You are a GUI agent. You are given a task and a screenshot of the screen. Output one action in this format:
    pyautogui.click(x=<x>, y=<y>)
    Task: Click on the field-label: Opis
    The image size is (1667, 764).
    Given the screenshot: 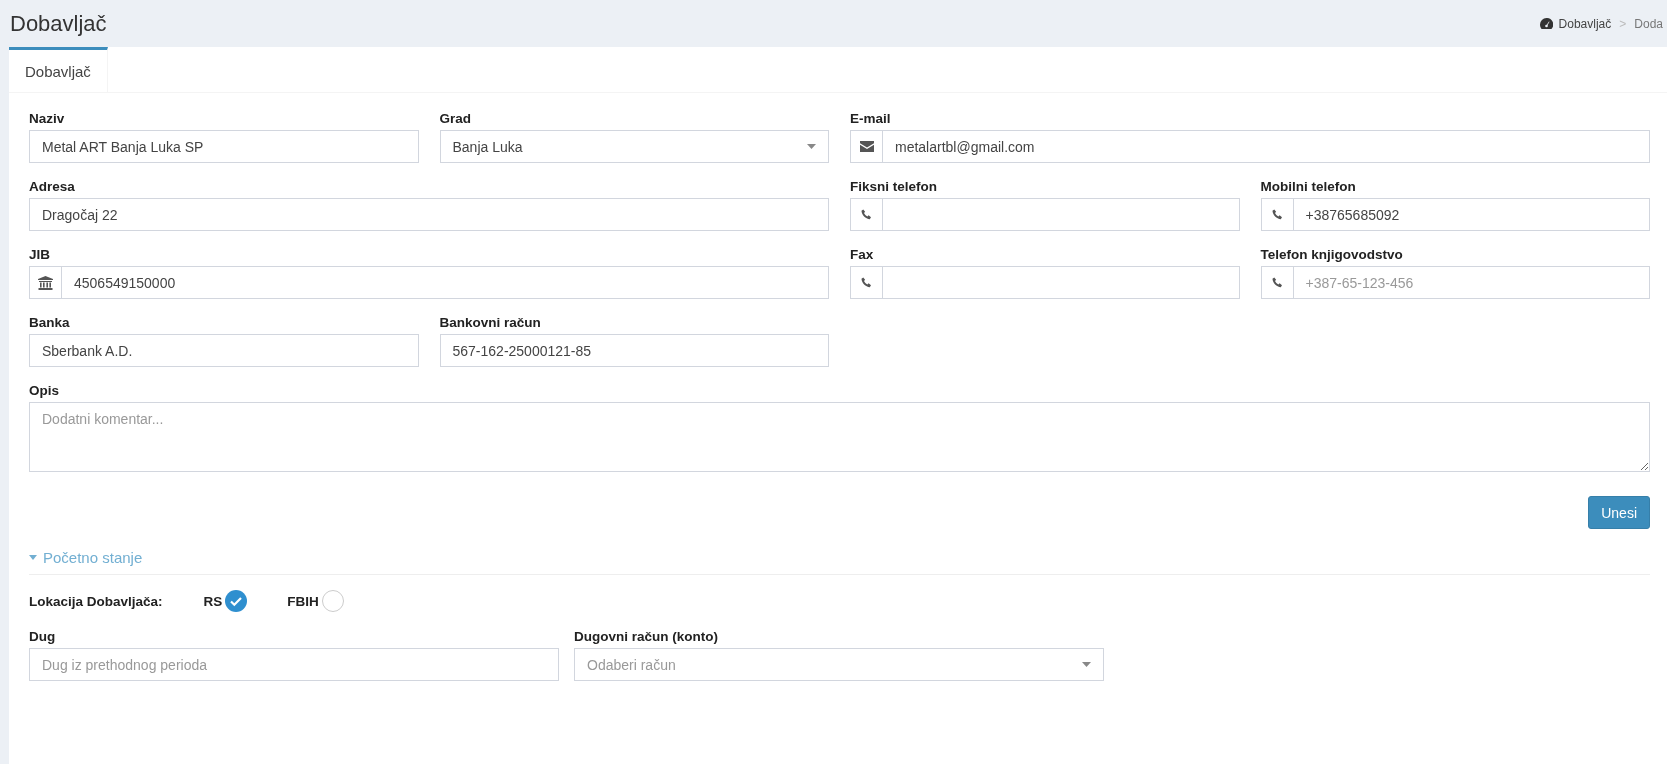 What is the action you would take?
    pyautogui.click(x=44, y=390)
    